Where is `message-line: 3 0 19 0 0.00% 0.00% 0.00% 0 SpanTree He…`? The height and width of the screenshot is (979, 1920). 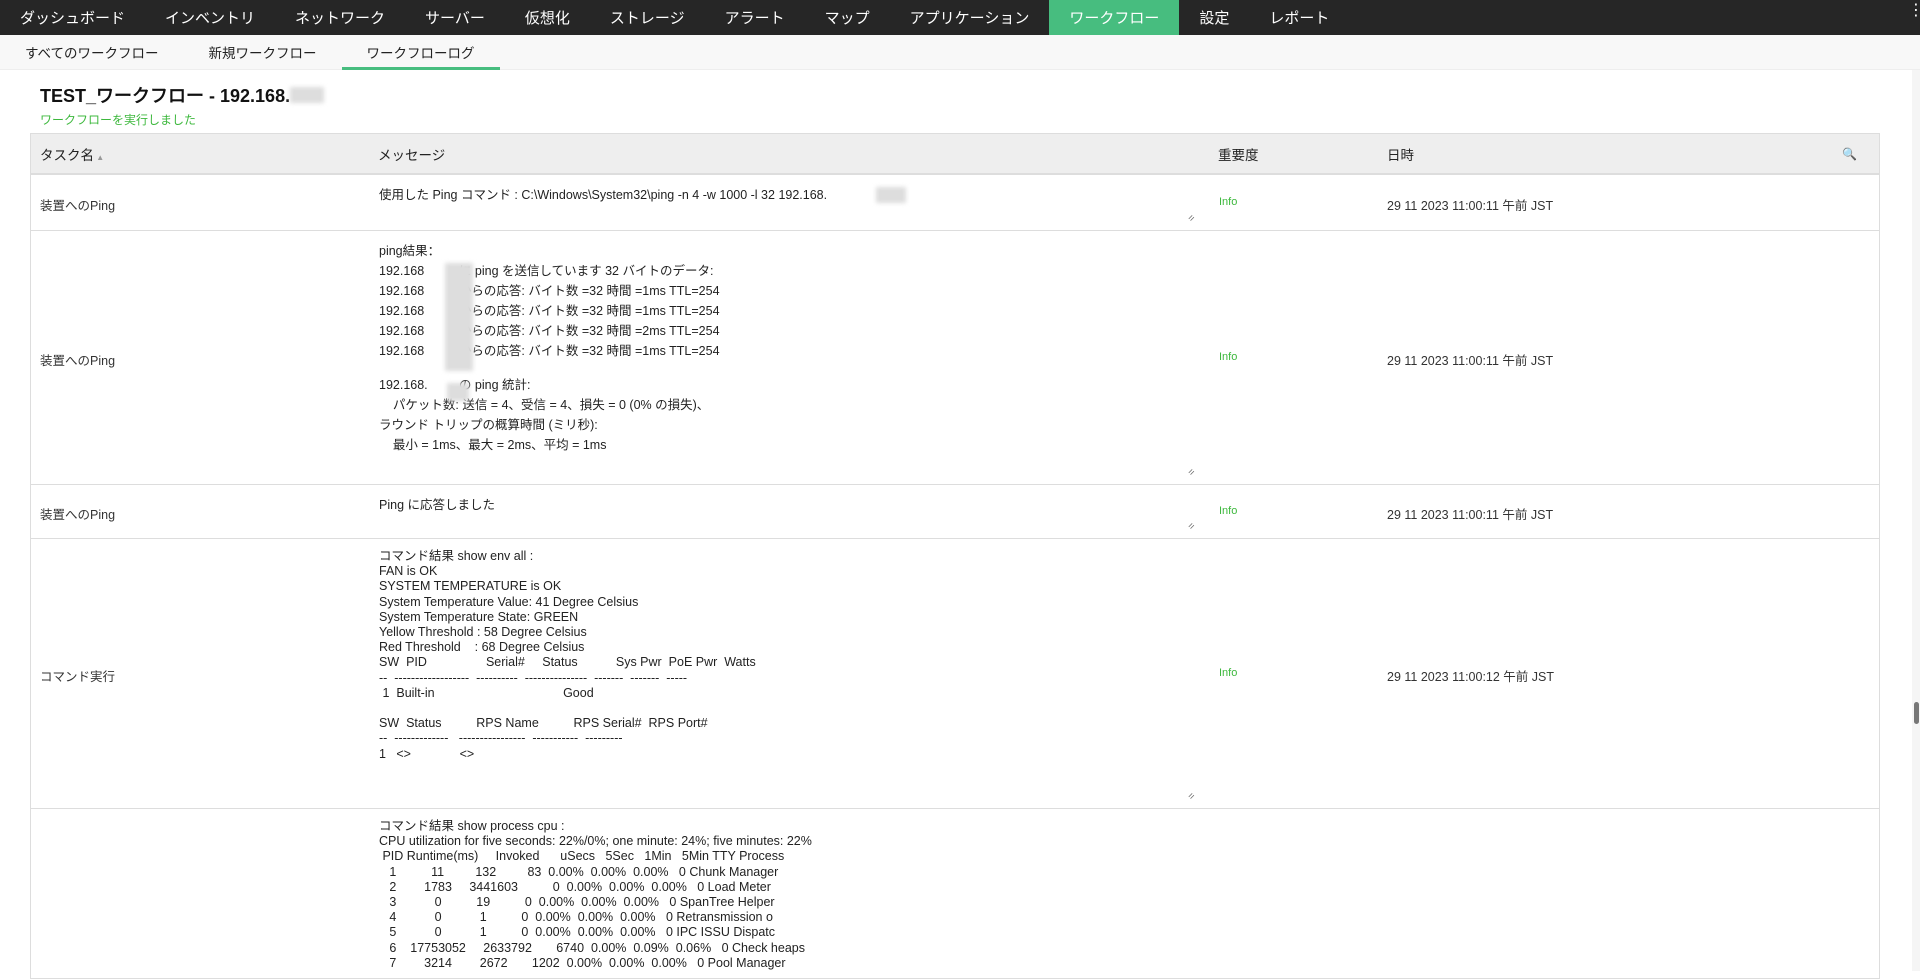 message-line: 3 0 19 0 0.00% 0.00% 0.00% 0 SpanTree He… is located at coordinates (577, 902).